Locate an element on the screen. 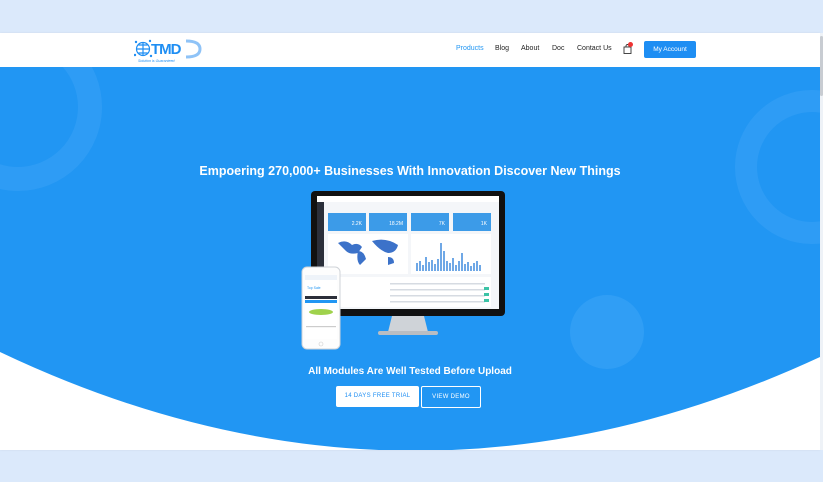  svg-text: 18.2M is located at coordinates (396, 224).